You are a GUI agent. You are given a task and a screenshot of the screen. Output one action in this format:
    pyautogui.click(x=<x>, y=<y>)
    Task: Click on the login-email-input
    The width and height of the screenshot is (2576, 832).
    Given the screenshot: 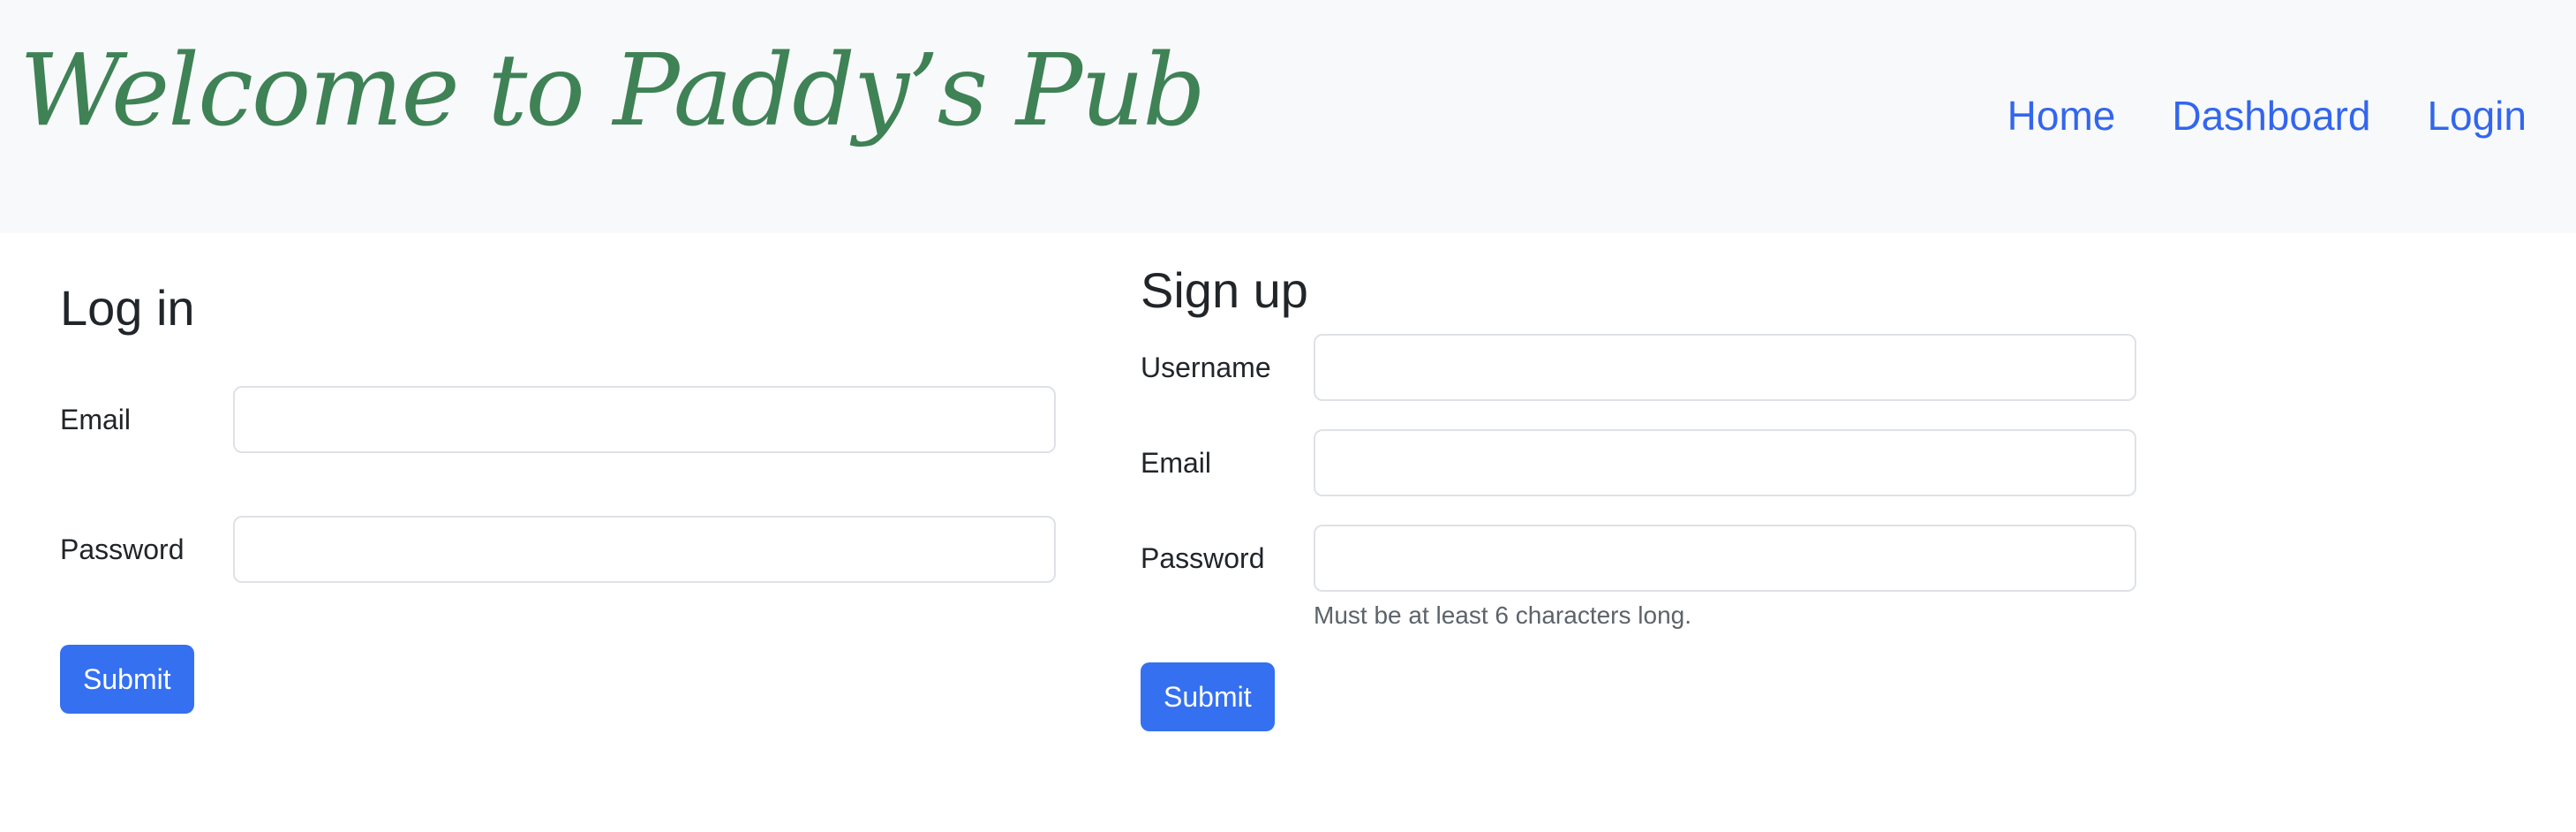 What is the action you would take?
    pyautogui.click(x=645, y=420)
    